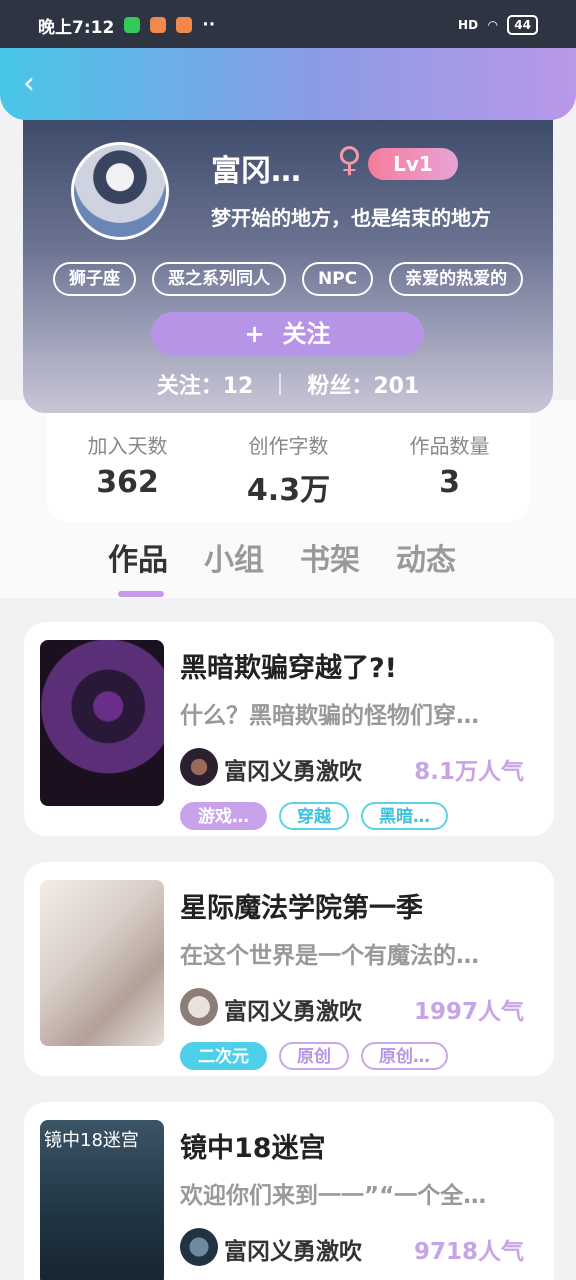  I want to click on stat-value: 362, so click(127, 482).